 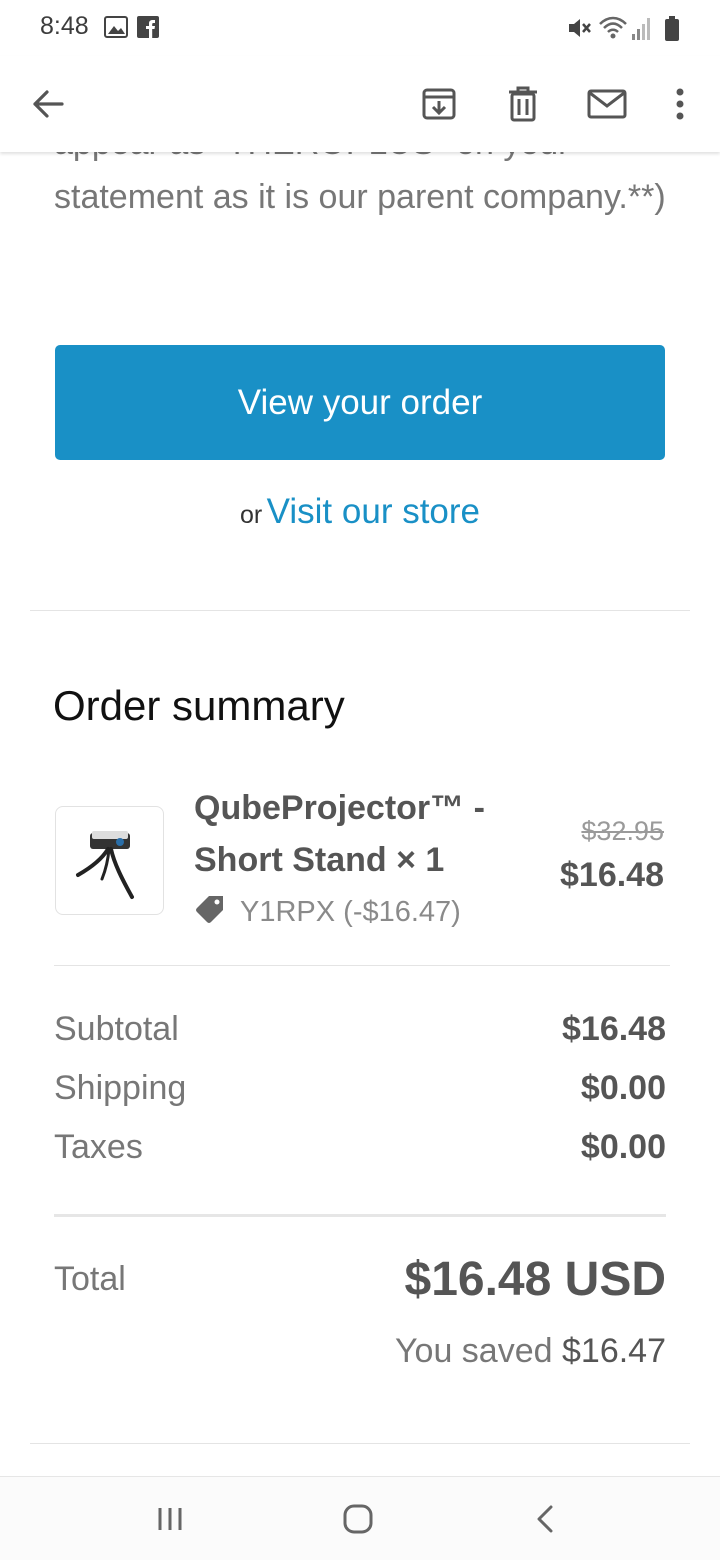 What do you see at coordinates (251, 515) in the screenshot?
I see `or-text: or` at bounding box center [251, 515].